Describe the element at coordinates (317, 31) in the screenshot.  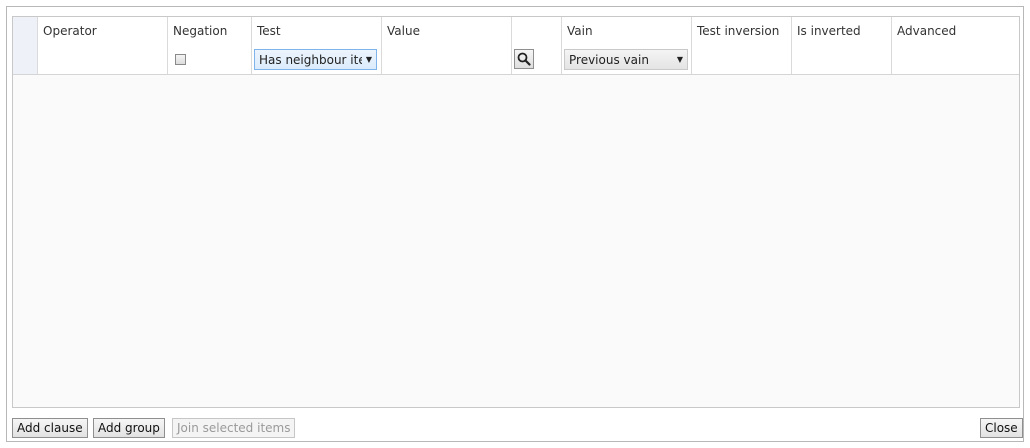
I see `column-header-test: Test` at that location.